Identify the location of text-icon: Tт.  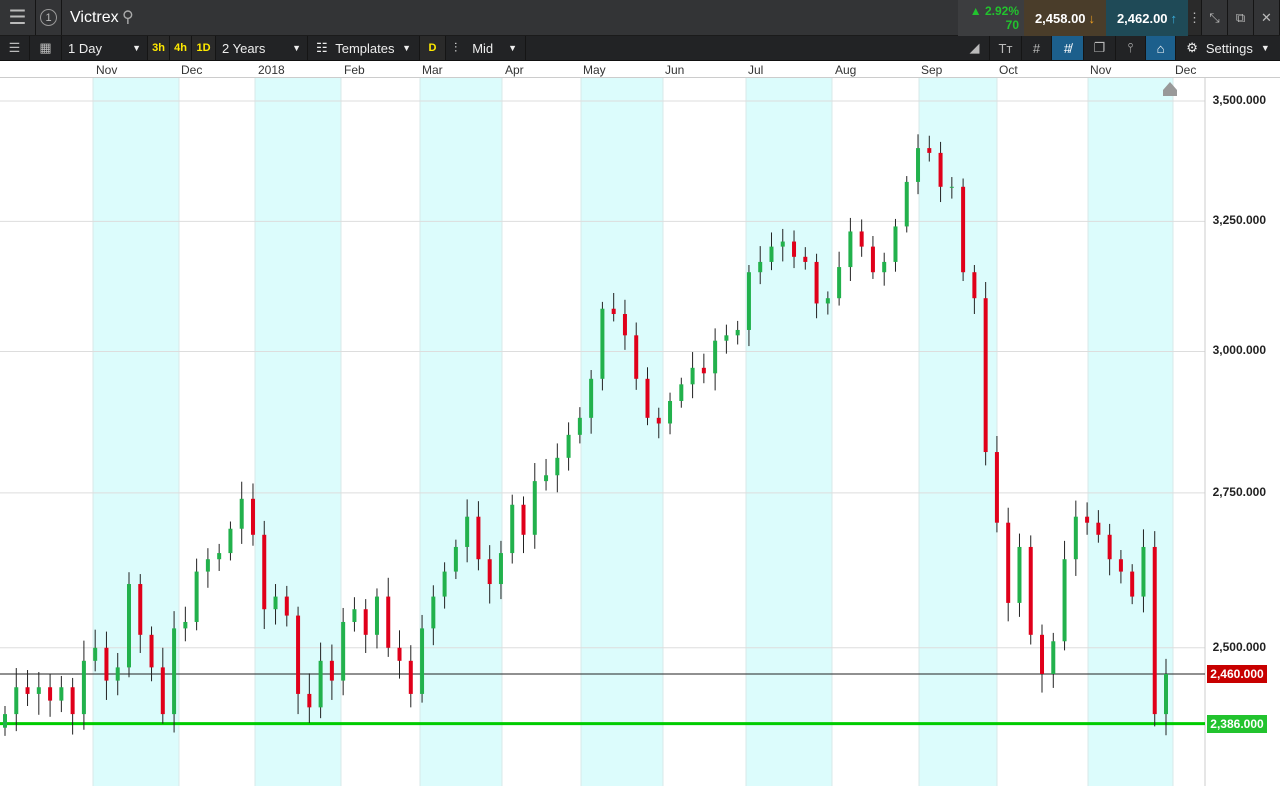
(1006, 48).